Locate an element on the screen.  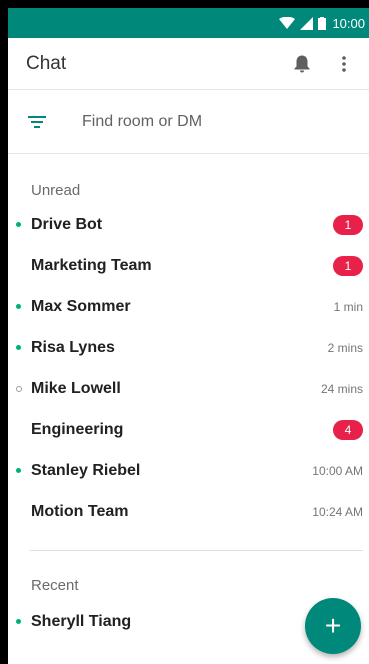
search-bar is located at coordinates (188, 122).